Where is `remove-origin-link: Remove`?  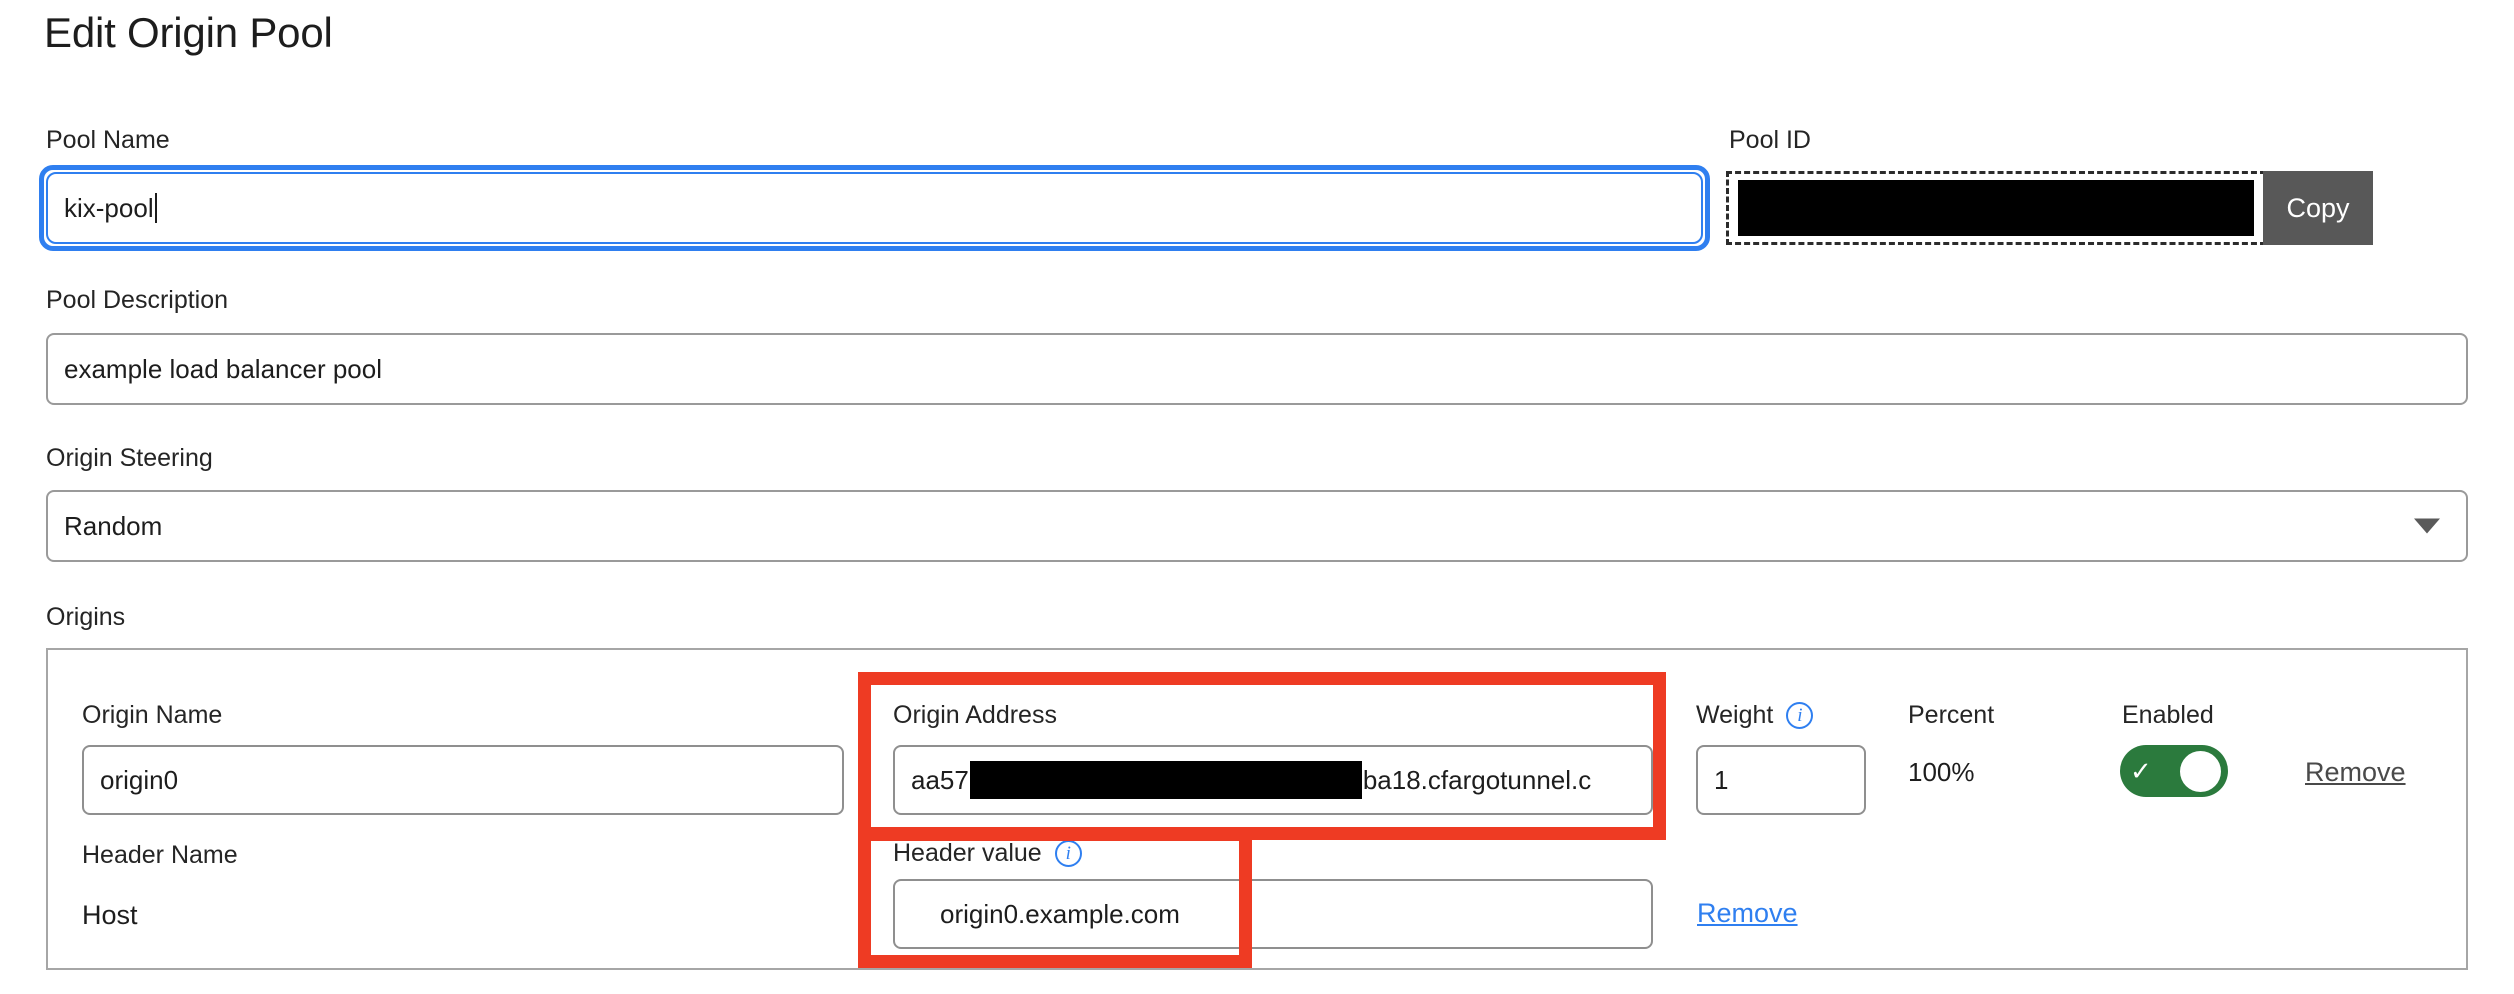 remove-origin-link: Remove is located at coordinates (2355, 772).